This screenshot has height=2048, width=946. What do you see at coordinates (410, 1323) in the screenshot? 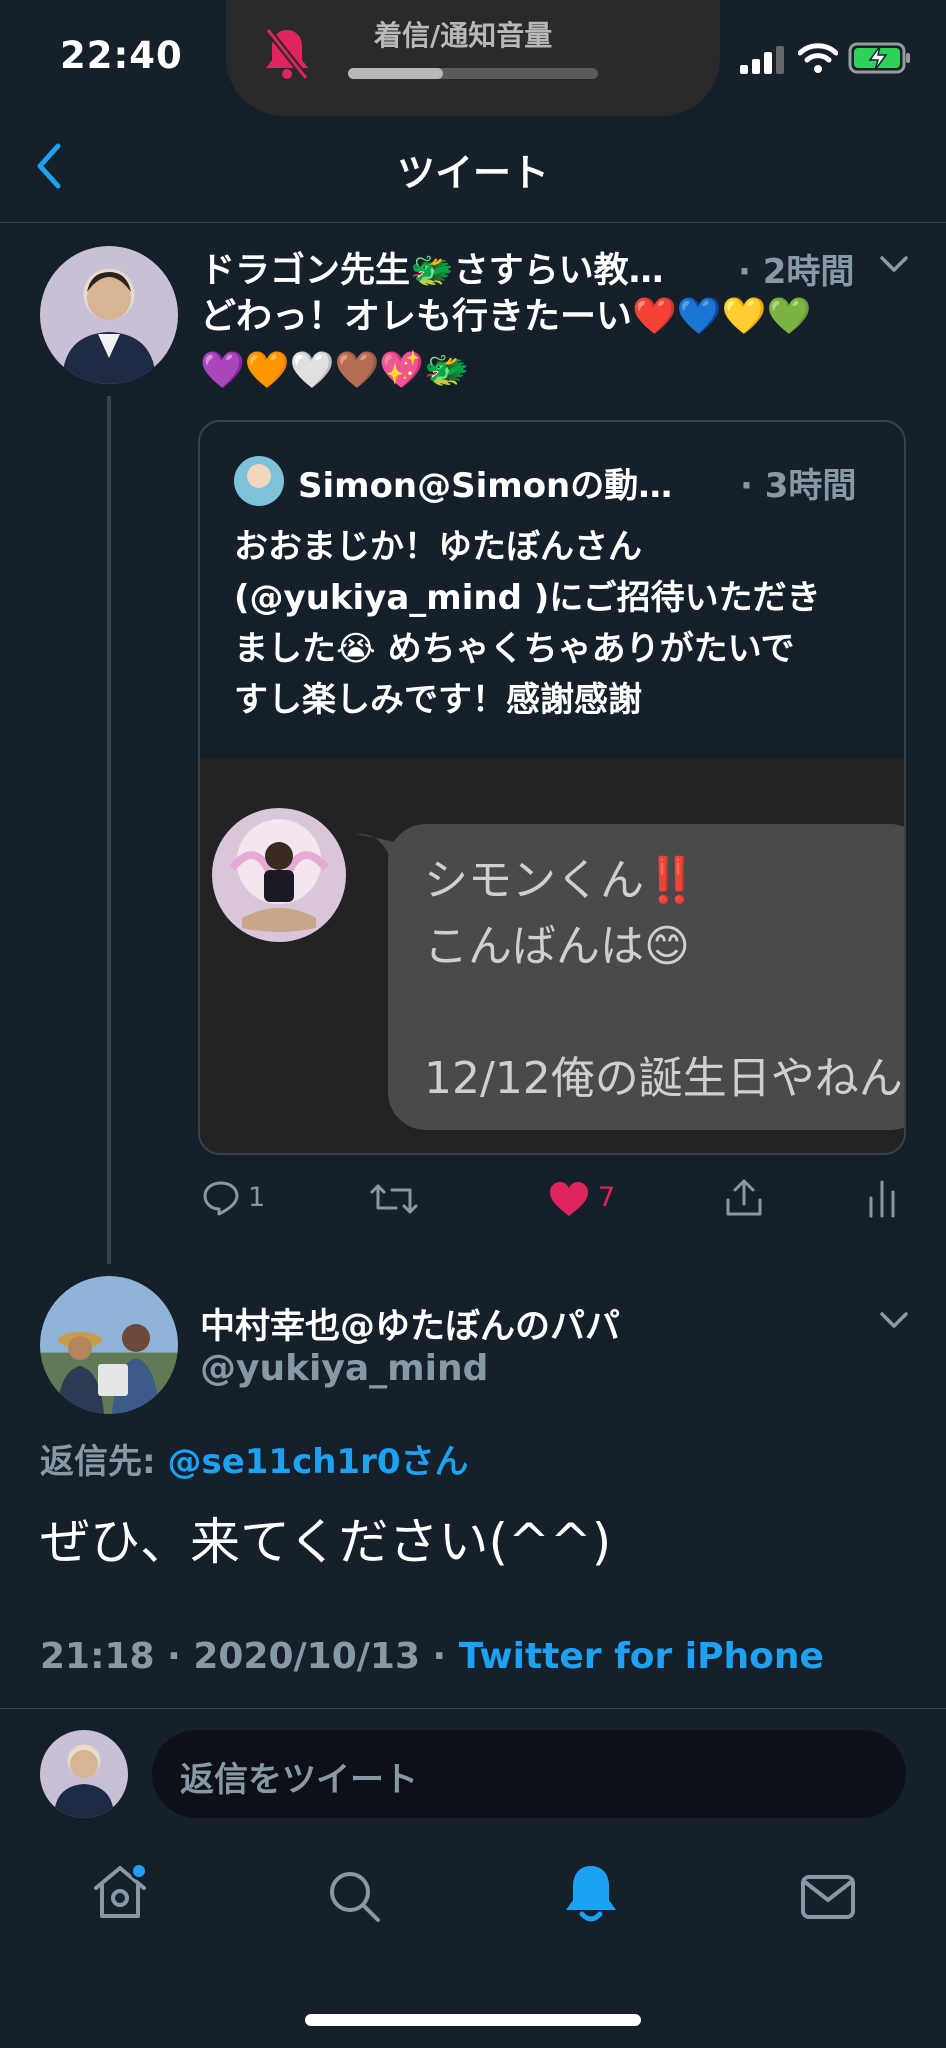
I see `main-tweet-author: 中村幸也@ゆたぼんのパパ` at bounding box center [410, 1323].